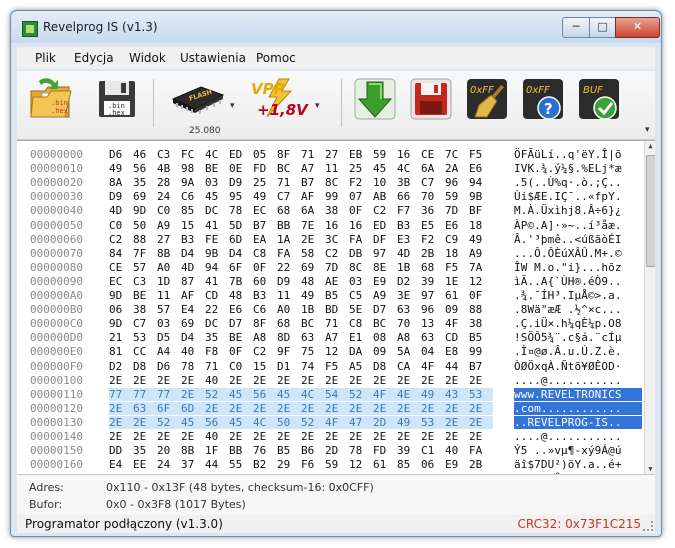 Image resolution: width=675 pixels, height=548 pixels. Describe the element at coordinates (375, 99) in the screenshot. I see `read-chip-button` at that location.